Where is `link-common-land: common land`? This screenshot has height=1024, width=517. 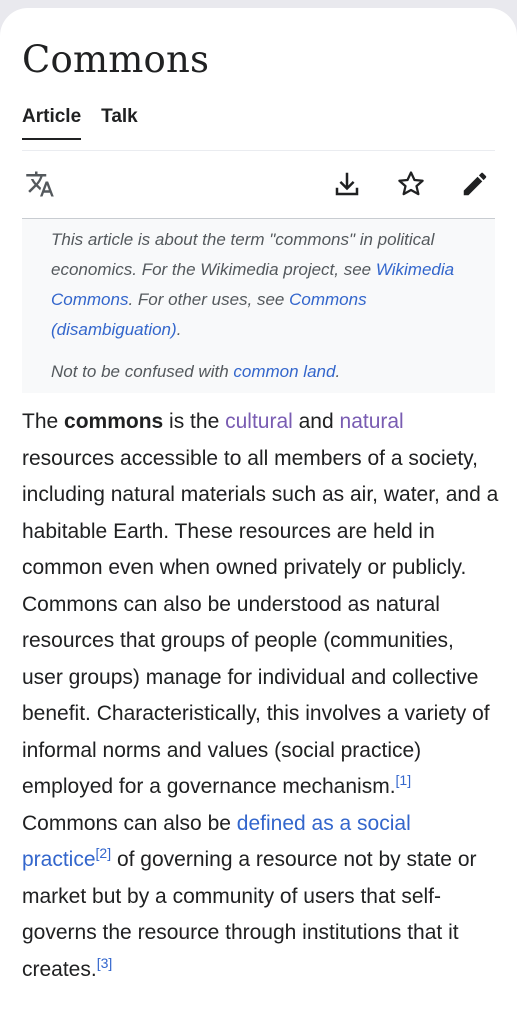 link-common-land: common land is located at coordinates (284, 371).